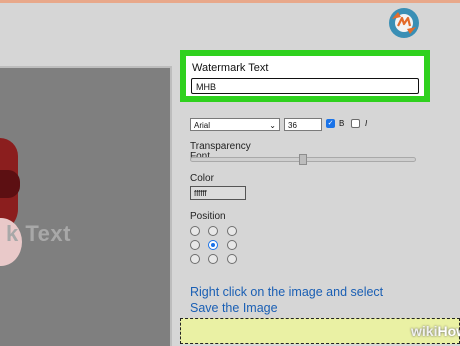 This screenshot has height=346, width=460. What do you see at coordinates (213, 245) in the screenshot?
I see `position-radio-center` at bounding box center [213, 245].